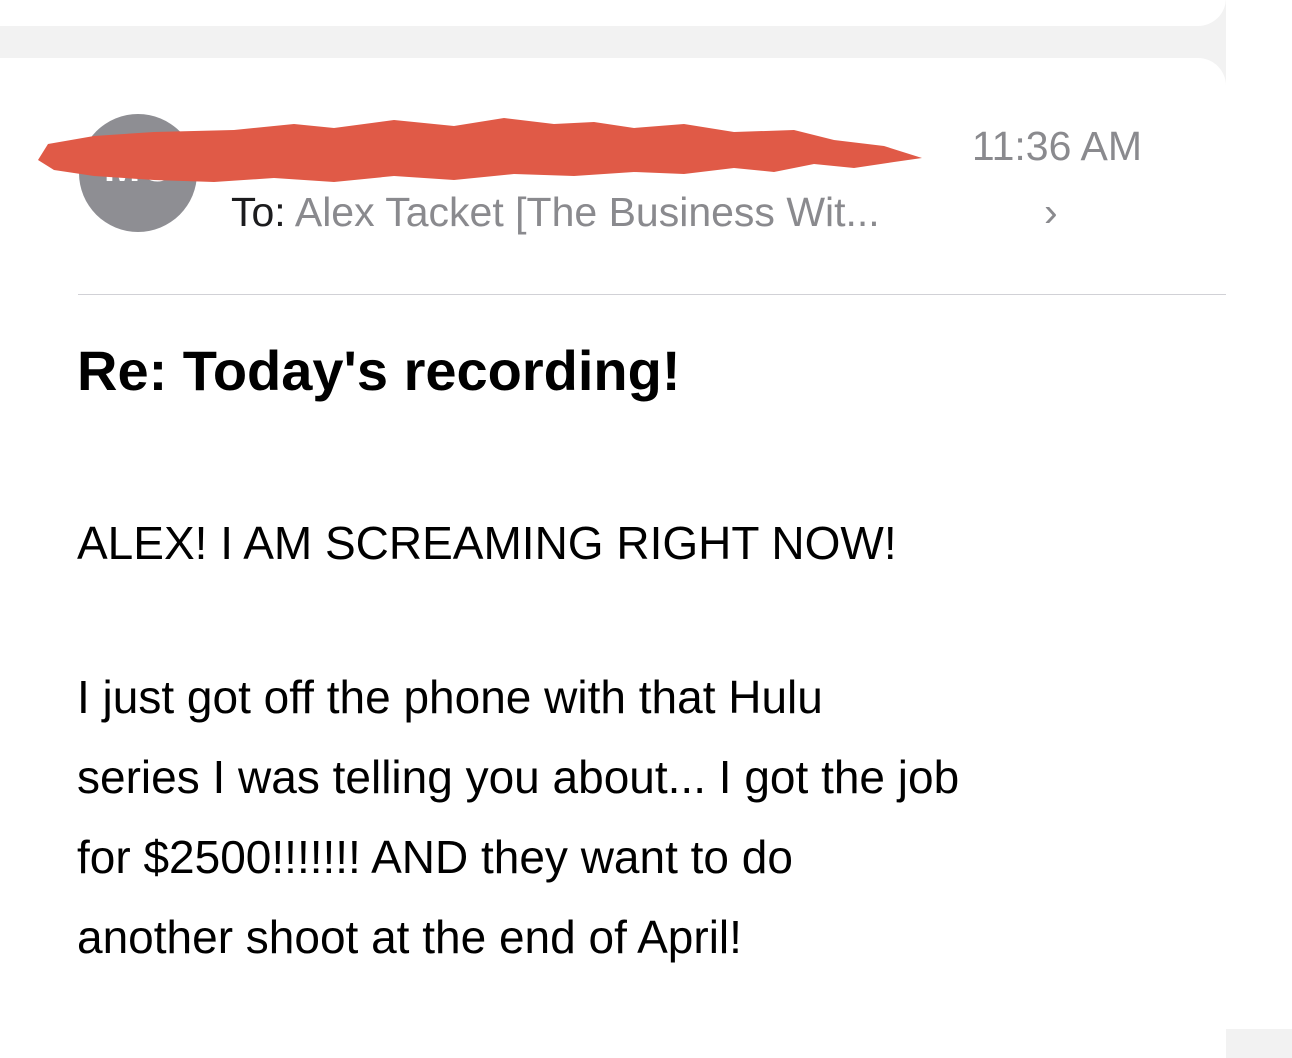 The image size is (1292, 1058). What do you see at coordinates (409, 937) in the screenshot?
I see `body-line: another shoot at the end of April!` at bounding box center [409, 937].